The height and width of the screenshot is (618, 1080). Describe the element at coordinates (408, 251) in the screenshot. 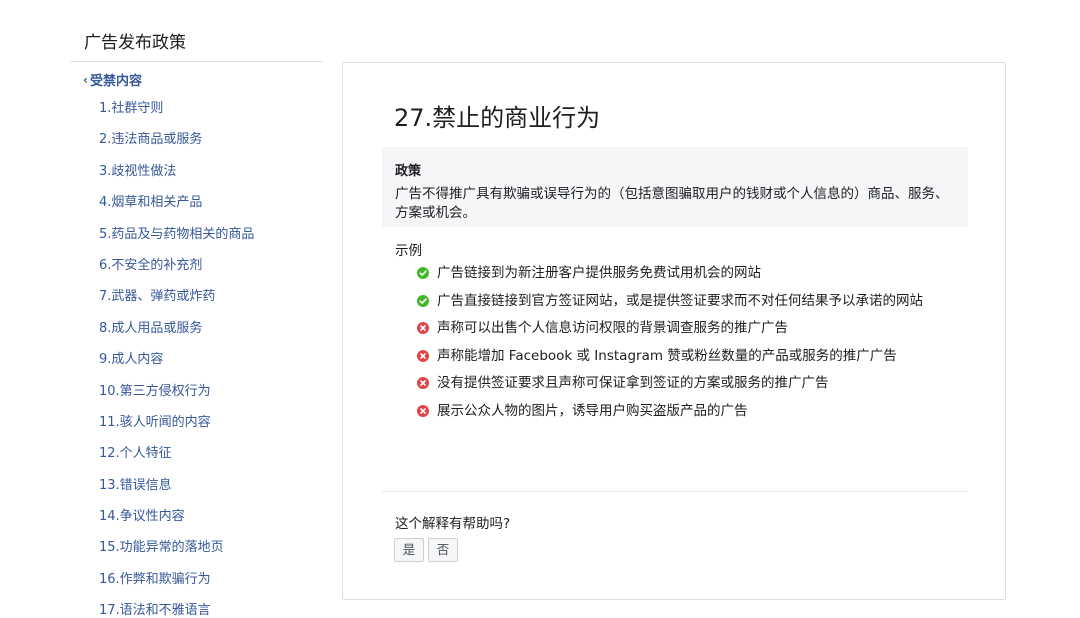

I see `examples-label: 示例` at that location.